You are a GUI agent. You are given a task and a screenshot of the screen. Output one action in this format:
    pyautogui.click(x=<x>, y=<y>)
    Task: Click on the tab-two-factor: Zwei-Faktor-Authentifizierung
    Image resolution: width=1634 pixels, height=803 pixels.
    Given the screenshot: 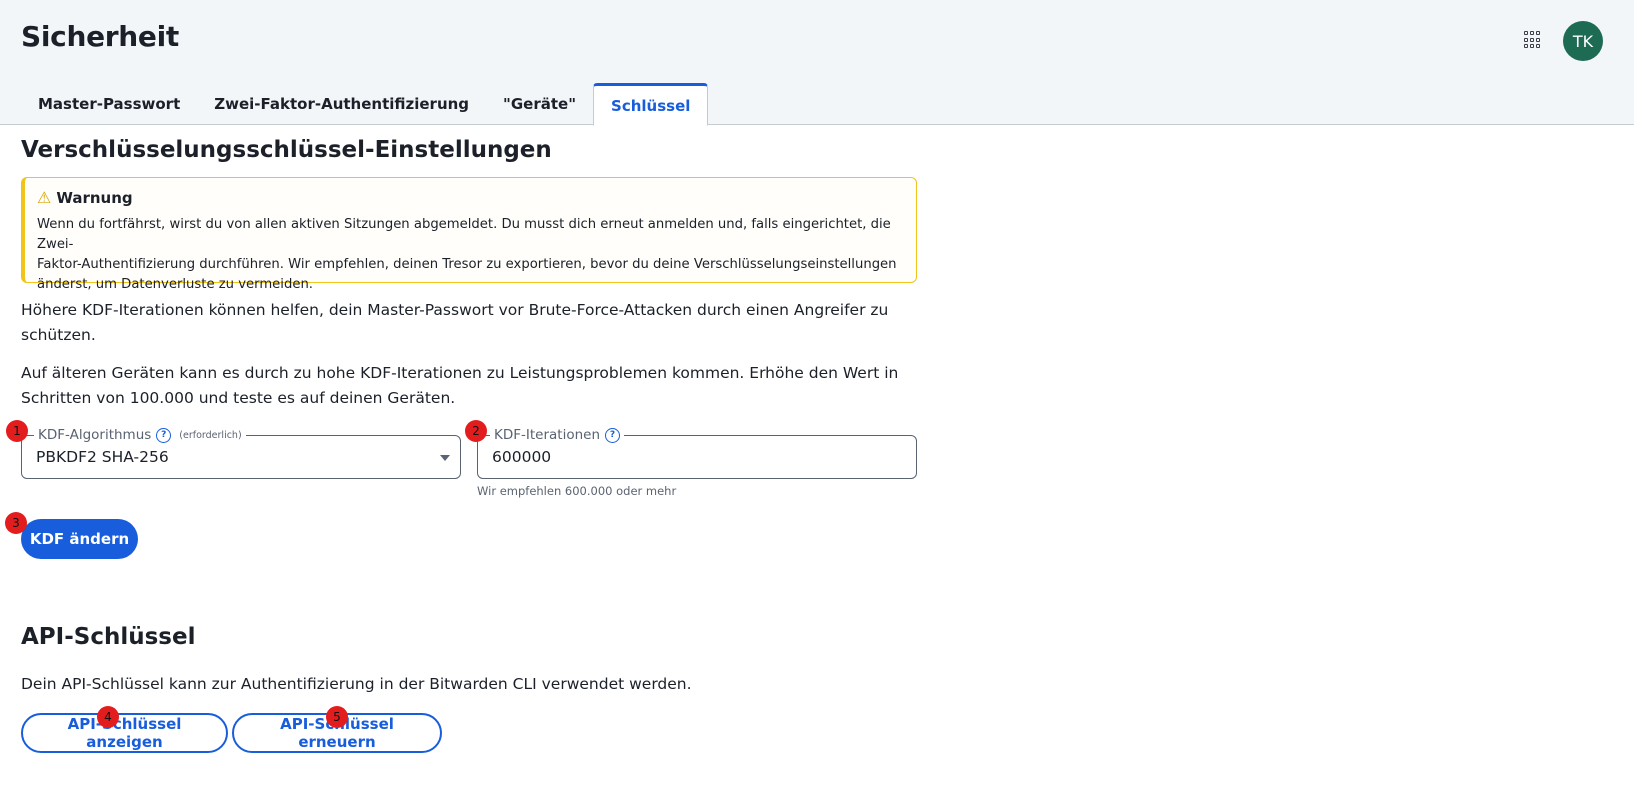 What is the action you would take?
    pyautogui.click(x=341, y=104)
    